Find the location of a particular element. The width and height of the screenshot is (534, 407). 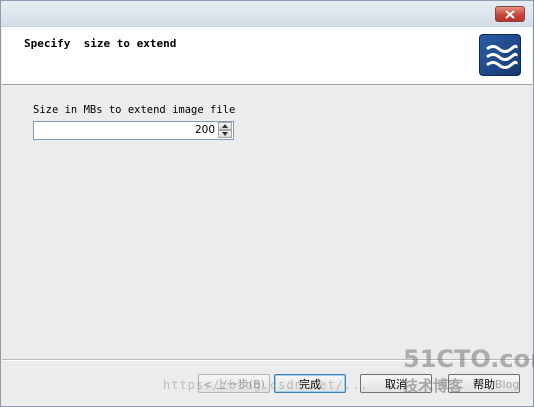

size-label: Size in MBs to extend image file is located at coordinates (134, 110).